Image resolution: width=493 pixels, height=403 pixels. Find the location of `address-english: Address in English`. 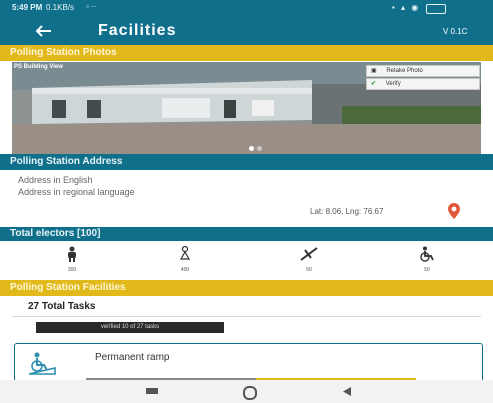

address-english: Address in English is located at coordinates (55, 180).